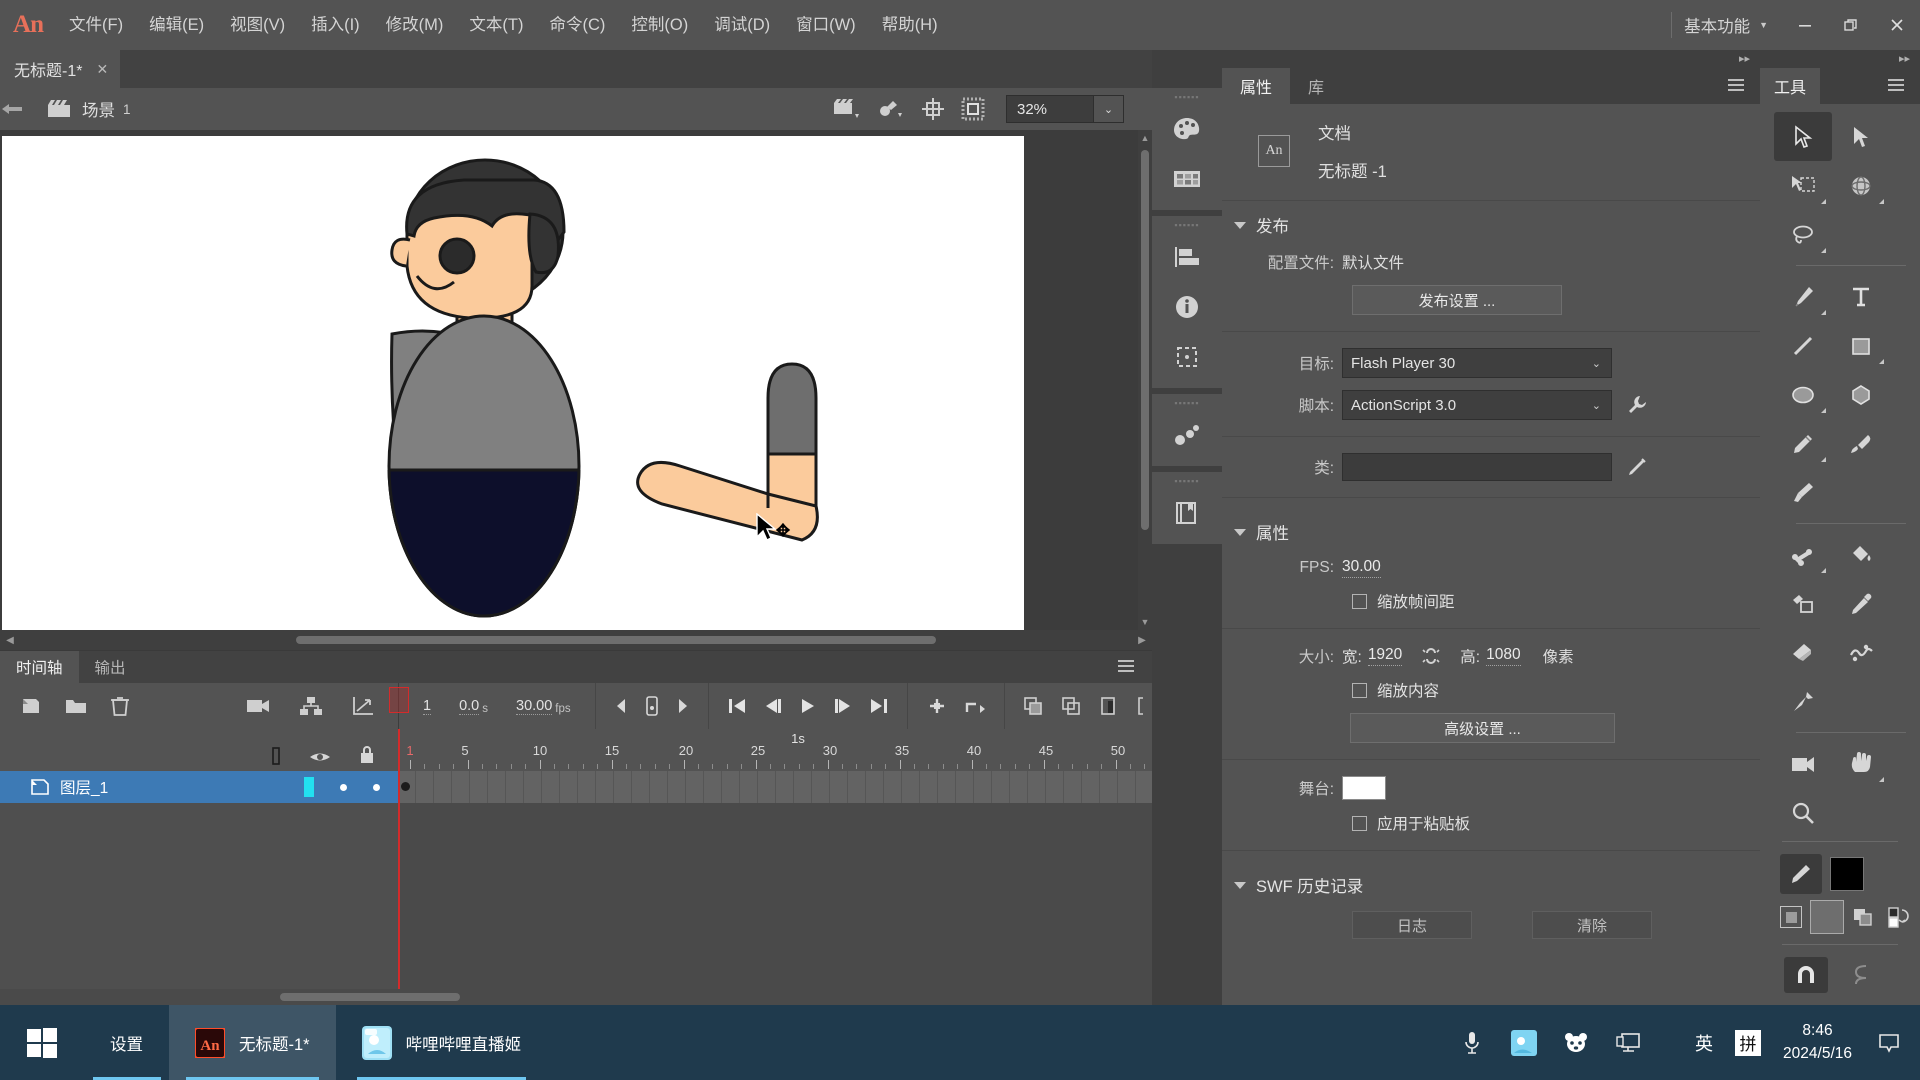  Describe the element at coordinates (309, 787) in the screenshot. I see `layer-outline-color-swatch` at that location.